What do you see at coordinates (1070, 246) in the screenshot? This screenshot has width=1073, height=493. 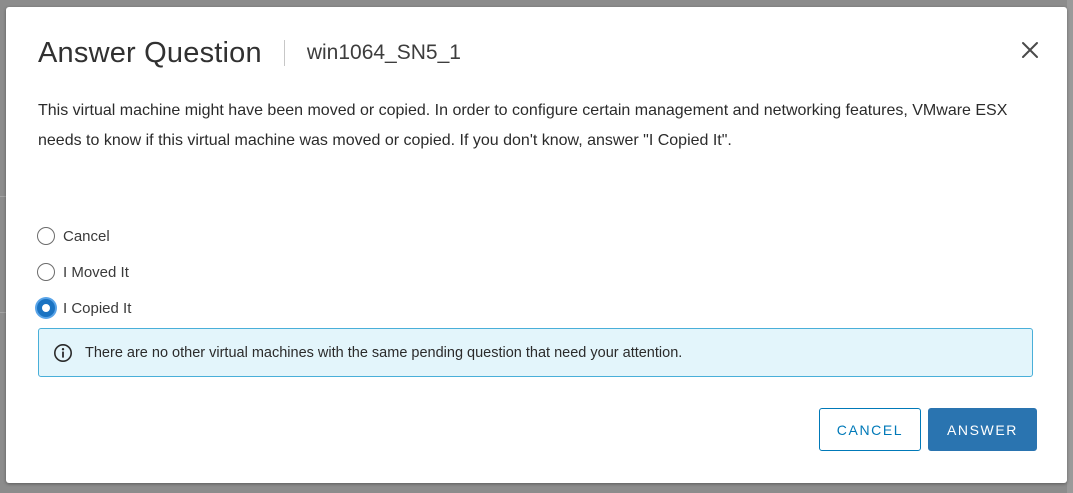 I see `background-edge` at bounding box center [1070, 246].